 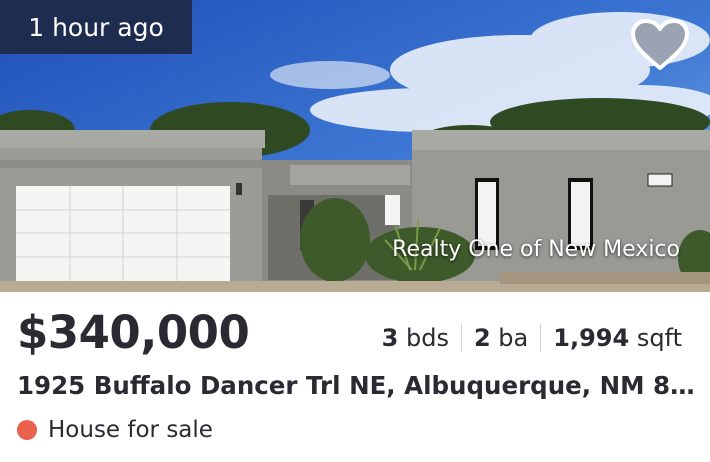 I want to click on beds-value: 3, so click(x=390, y=338).